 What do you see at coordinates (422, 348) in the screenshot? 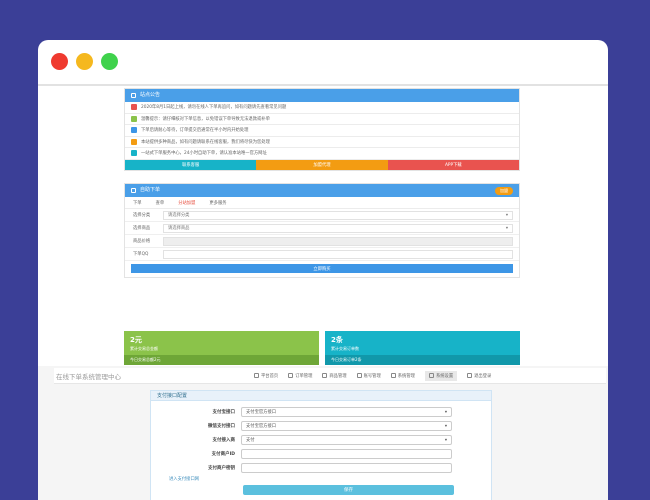
I see `stat-card: 2条 累计交易订单数 今日交易订单2条` at bounding box center [422, 348].